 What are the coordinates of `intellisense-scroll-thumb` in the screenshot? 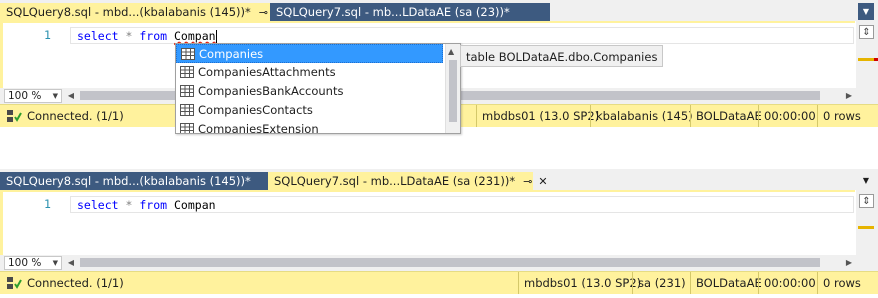 It's located at (453, 91).